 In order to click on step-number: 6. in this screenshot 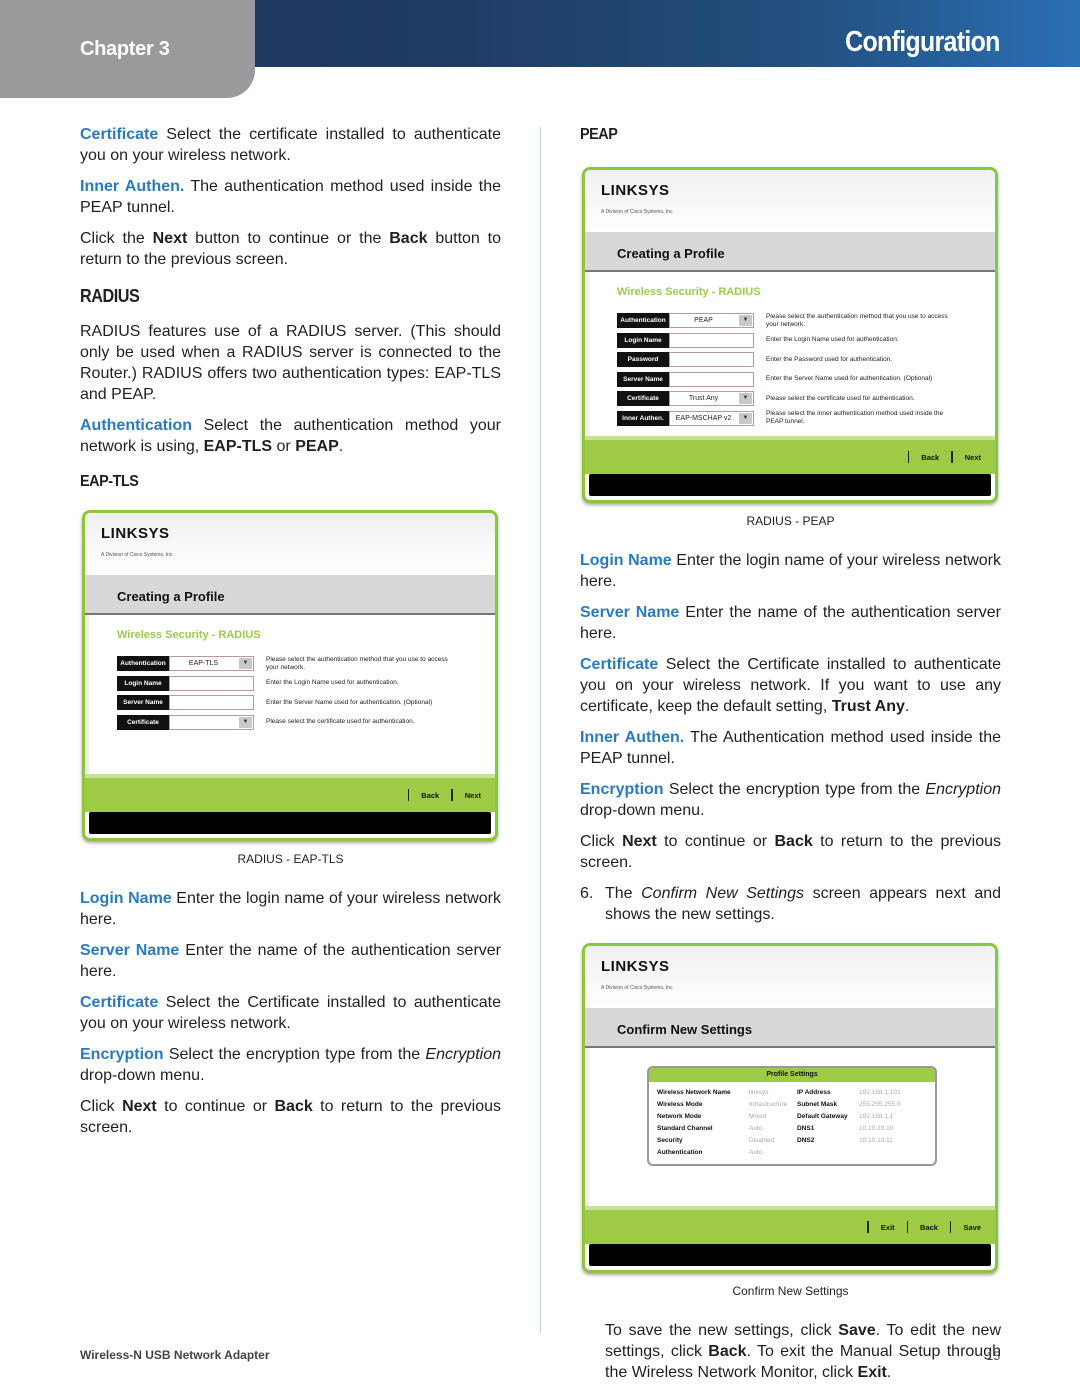, I will do `click(587, 893)`.